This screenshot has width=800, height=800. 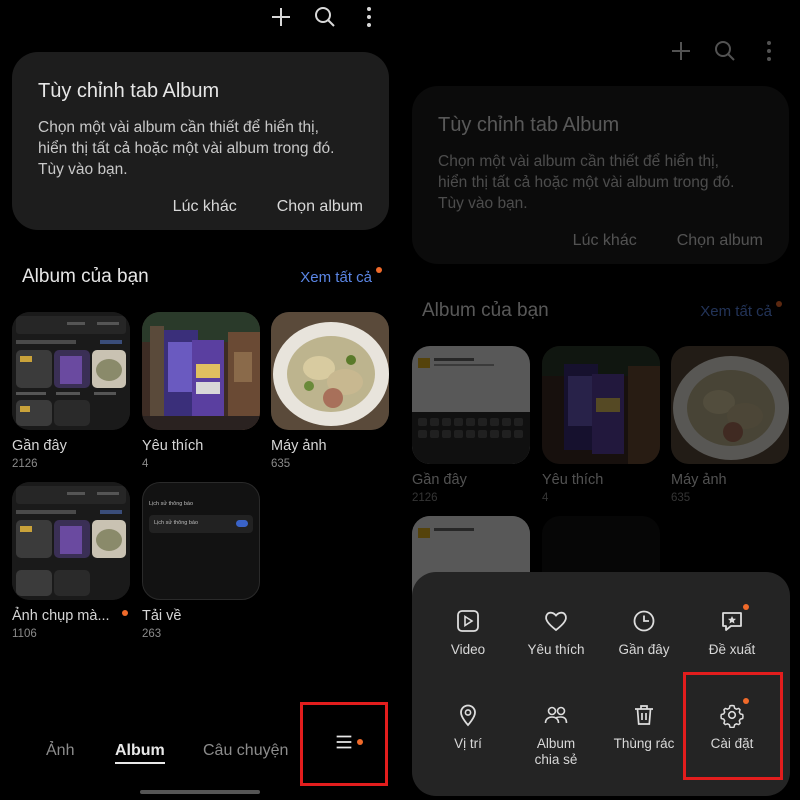 I want to click on settings-highlight-box, so click(x=733, y=726).